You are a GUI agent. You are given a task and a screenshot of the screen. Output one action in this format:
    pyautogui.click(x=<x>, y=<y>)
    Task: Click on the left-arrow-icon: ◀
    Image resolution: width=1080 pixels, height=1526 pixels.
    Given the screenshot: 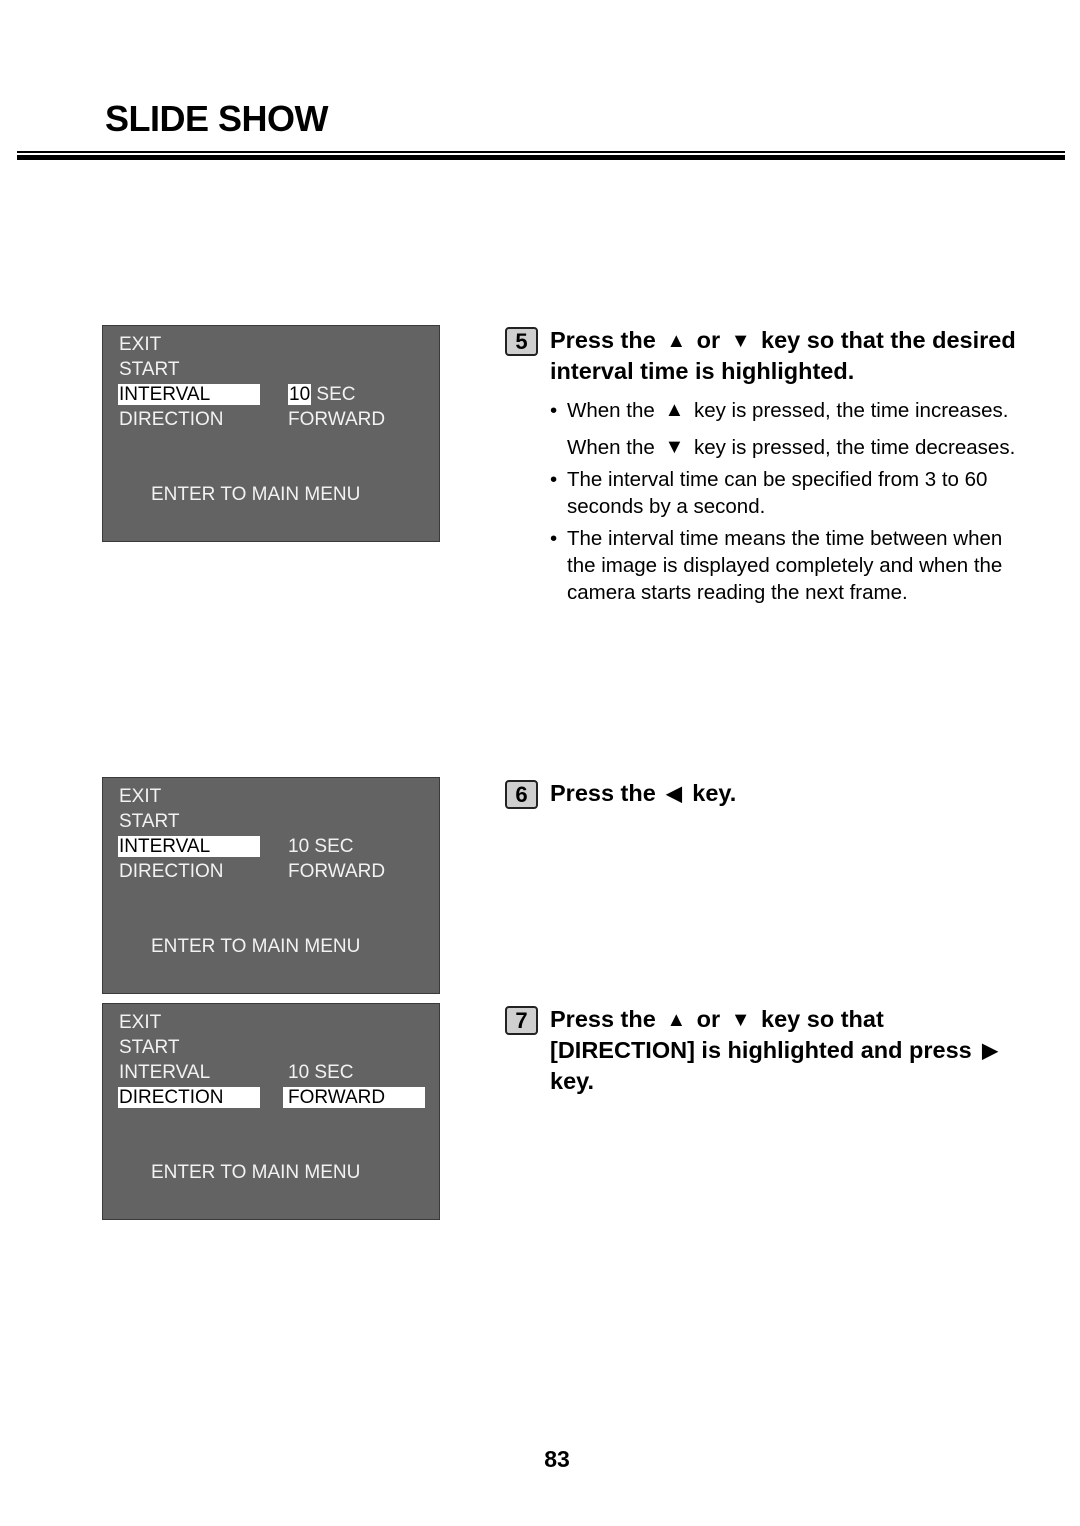 What is the action you would take?
    pyautogui.click(x=674, y=794)
    